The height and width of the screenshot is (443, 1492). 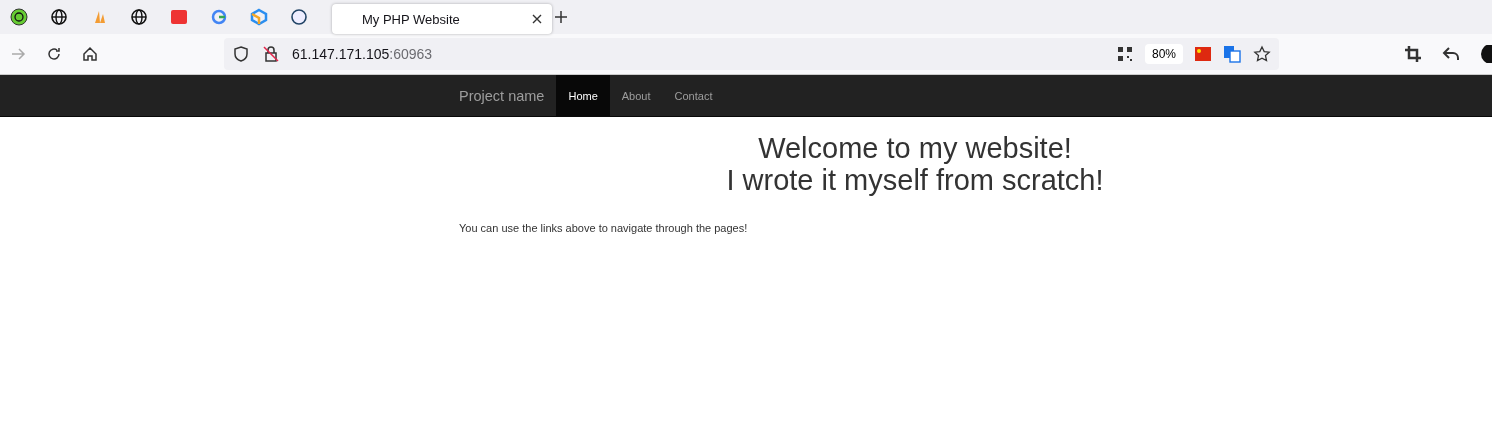 I want to click on plus-icon, so click(x=561, y=17).